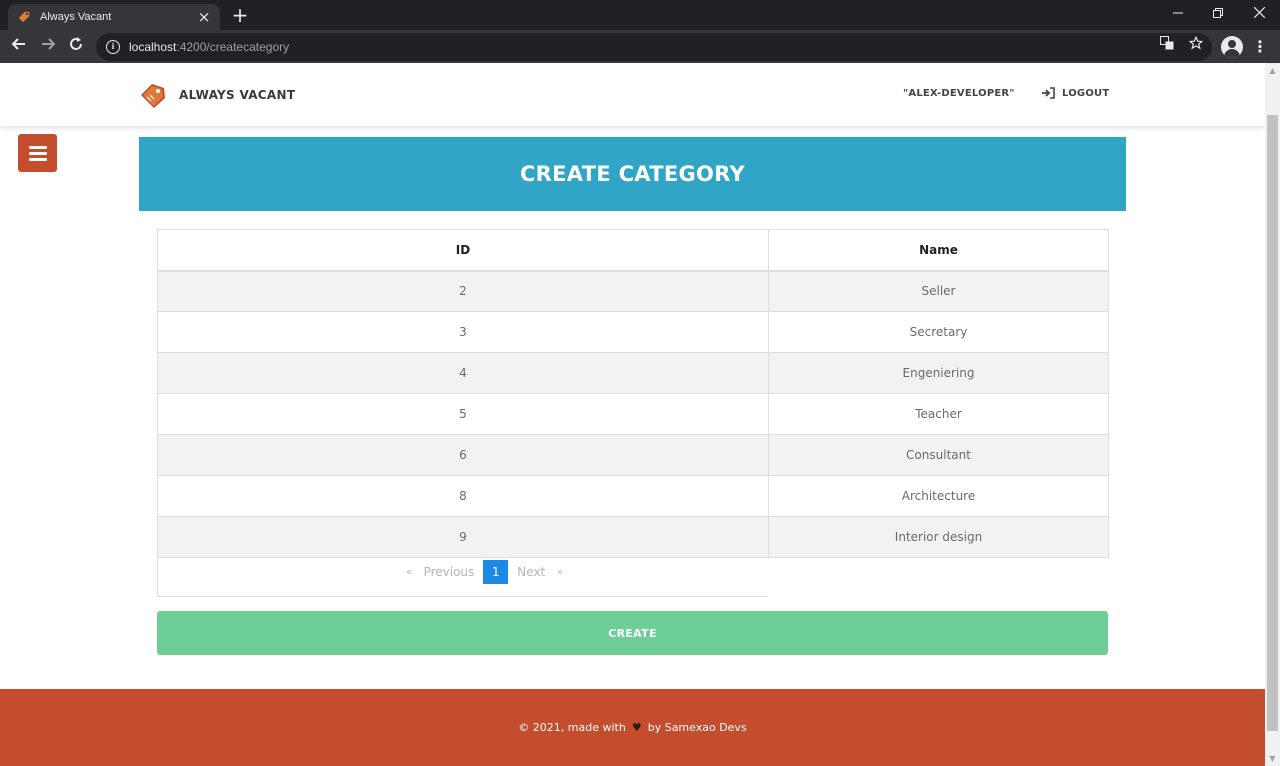 This screenshot has height=766, width=1280. Describe the element at coordinates (572, 727) in the screenshot. I see `footer-text-before: © 2021, made with` at that location.